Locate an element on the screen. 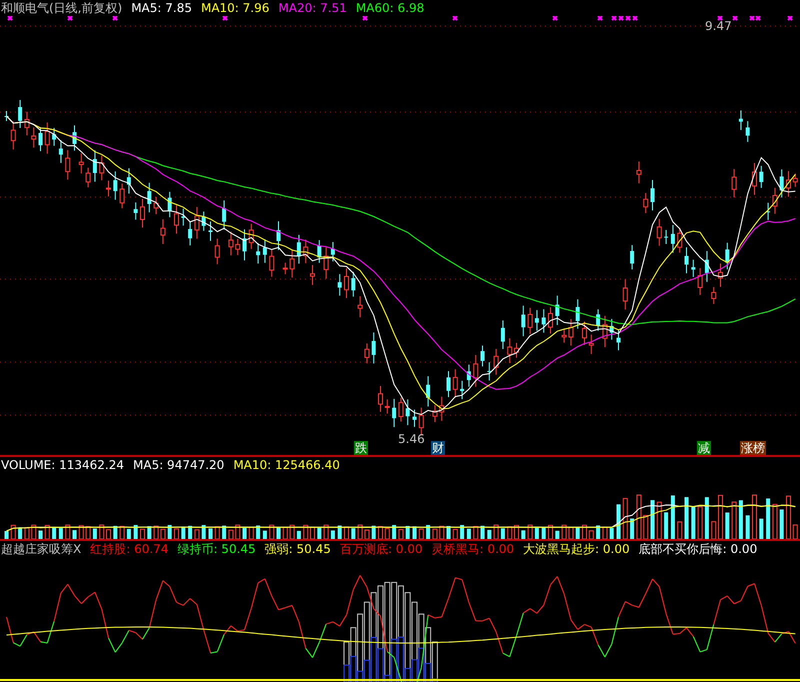 Image resolution: width=800 pixels, height=682 pixels. indicator-value: MA10: 7.96 is located at coordinates (235, 8).